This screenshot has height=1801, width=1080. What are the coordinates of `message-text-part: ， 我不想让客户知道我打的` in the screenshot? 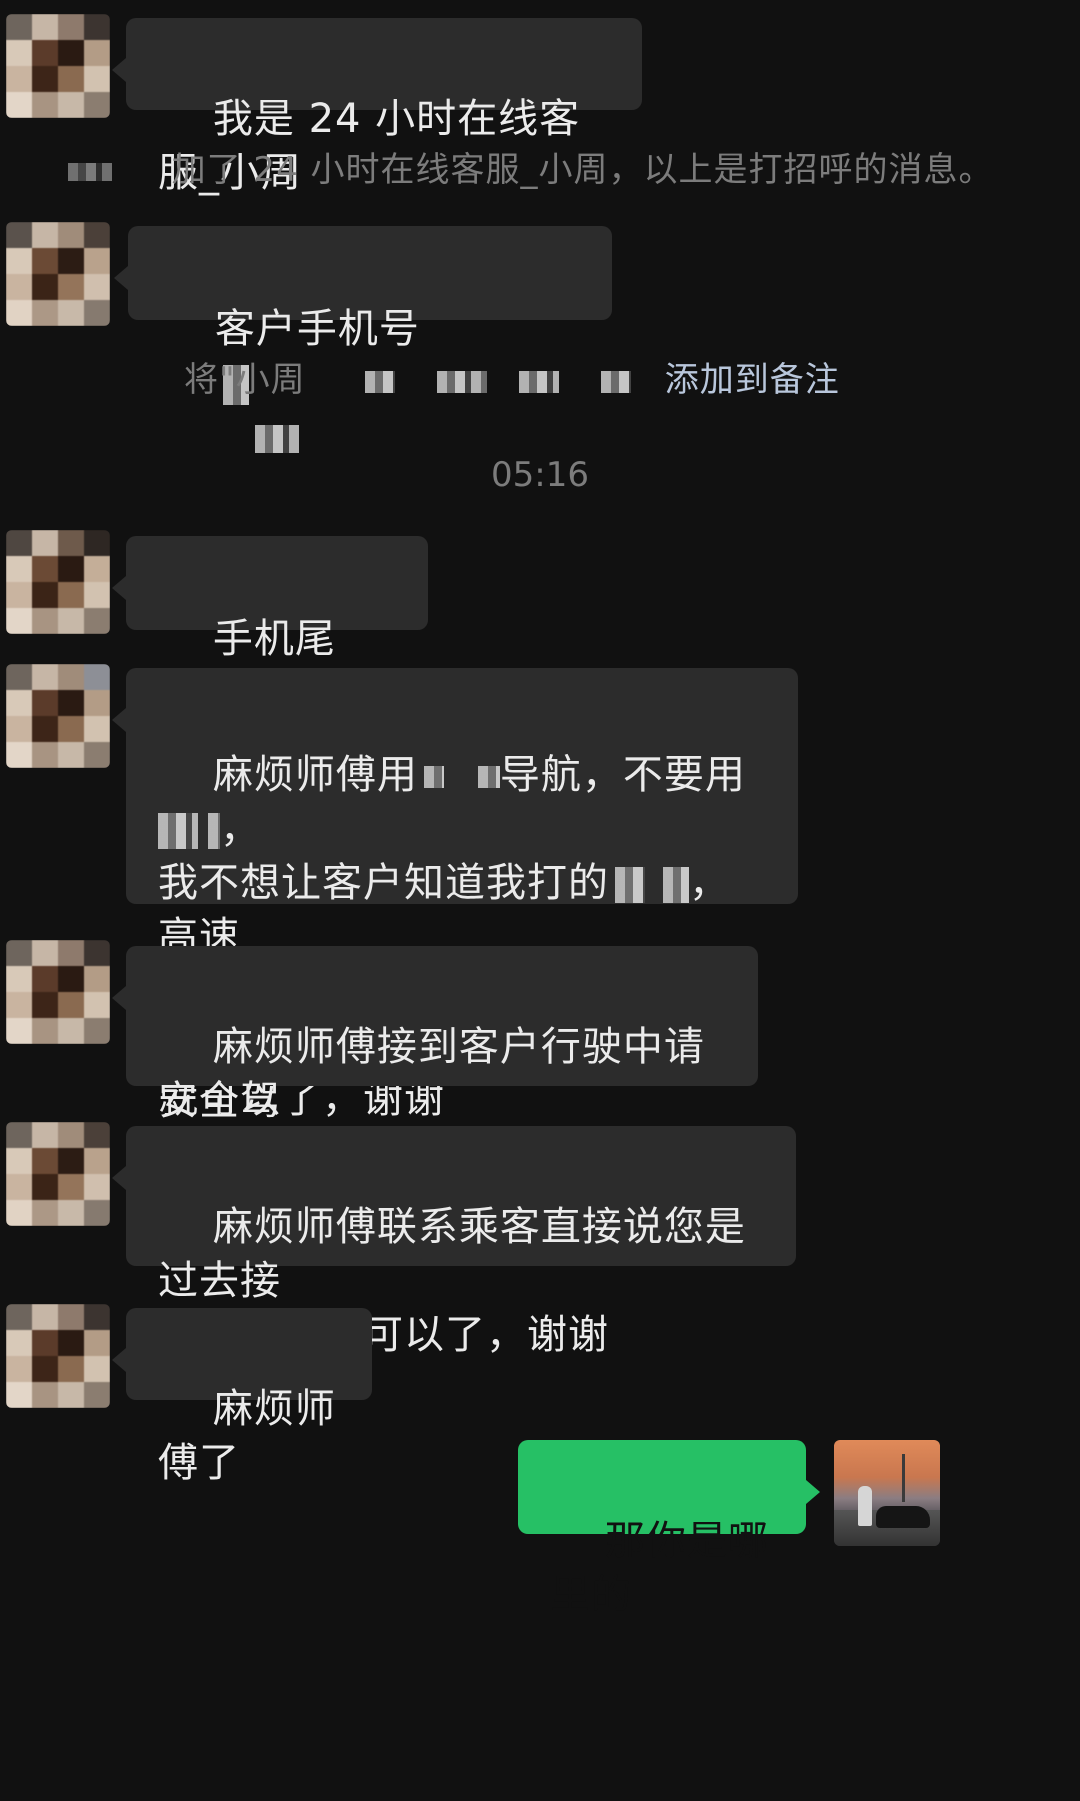 It's located at (383, 856).